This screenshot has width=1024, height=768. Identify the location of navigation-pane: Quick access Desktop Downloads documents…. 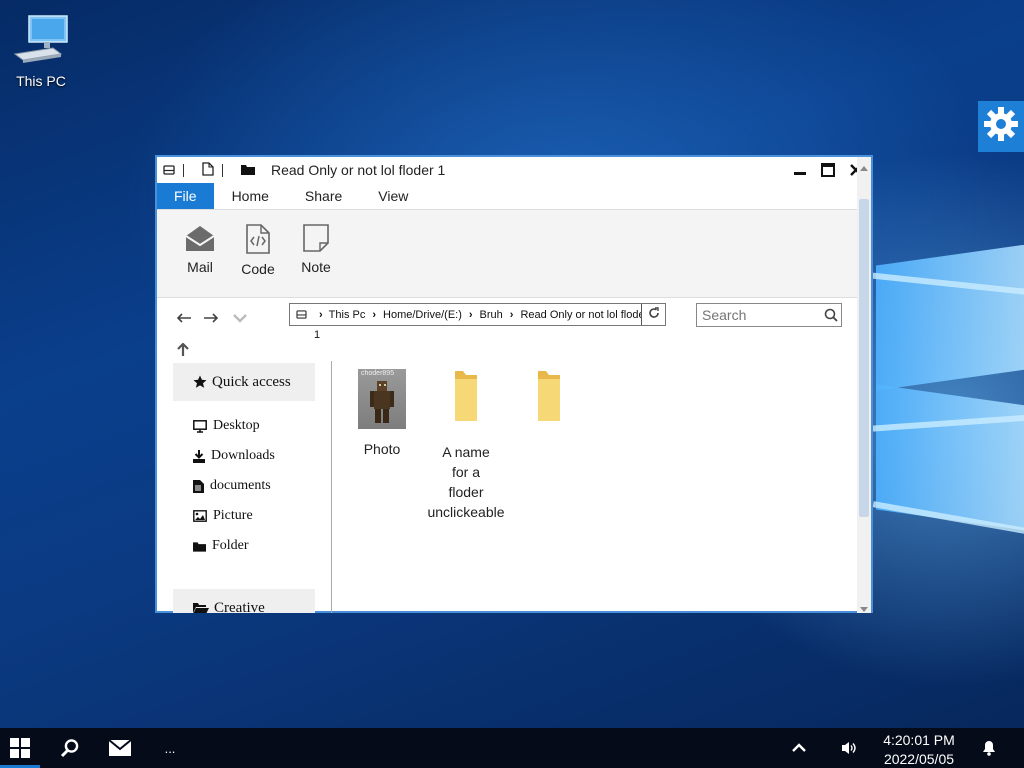
(244, 487).